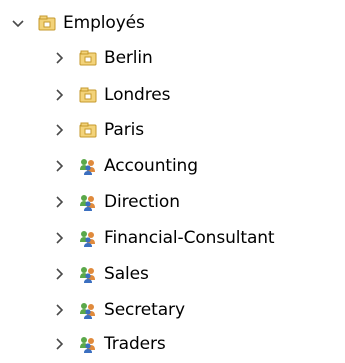  Describe the element at coordinates (142, 202) in the screenshot. I see `tree-item-label: Direction` at that location.